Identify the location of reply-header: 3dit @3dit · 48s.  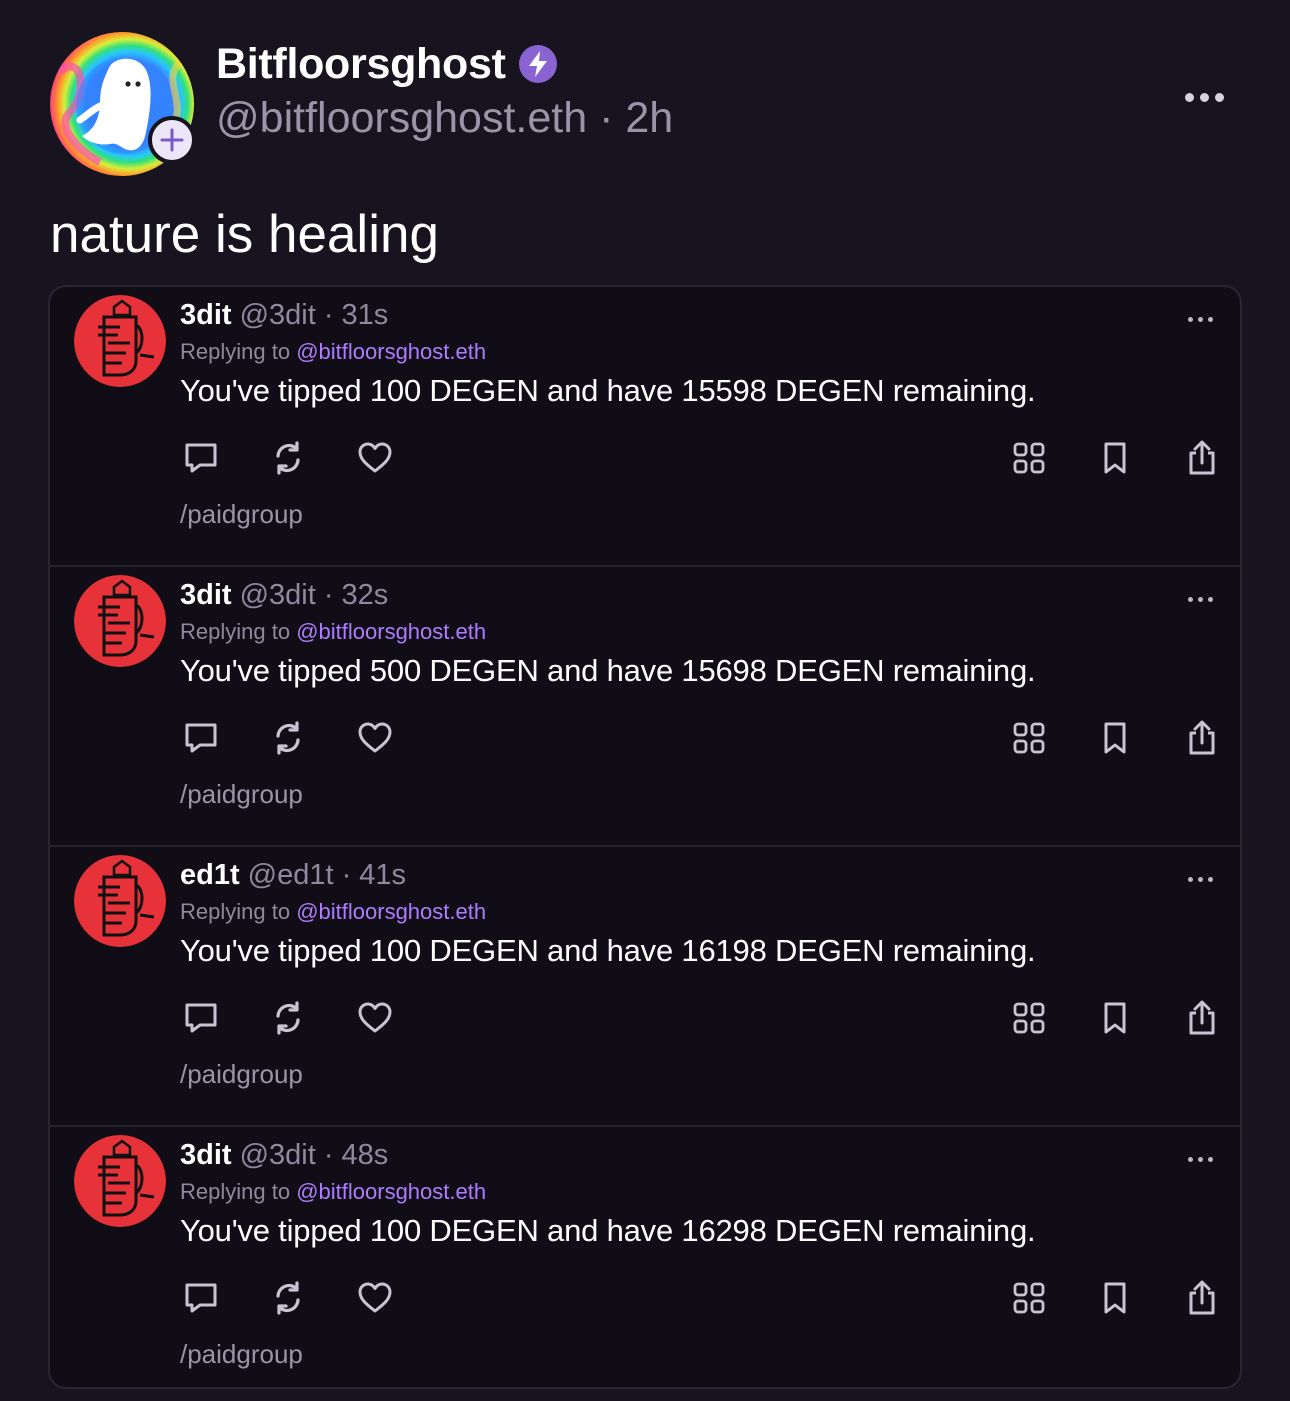
(284, 1158).